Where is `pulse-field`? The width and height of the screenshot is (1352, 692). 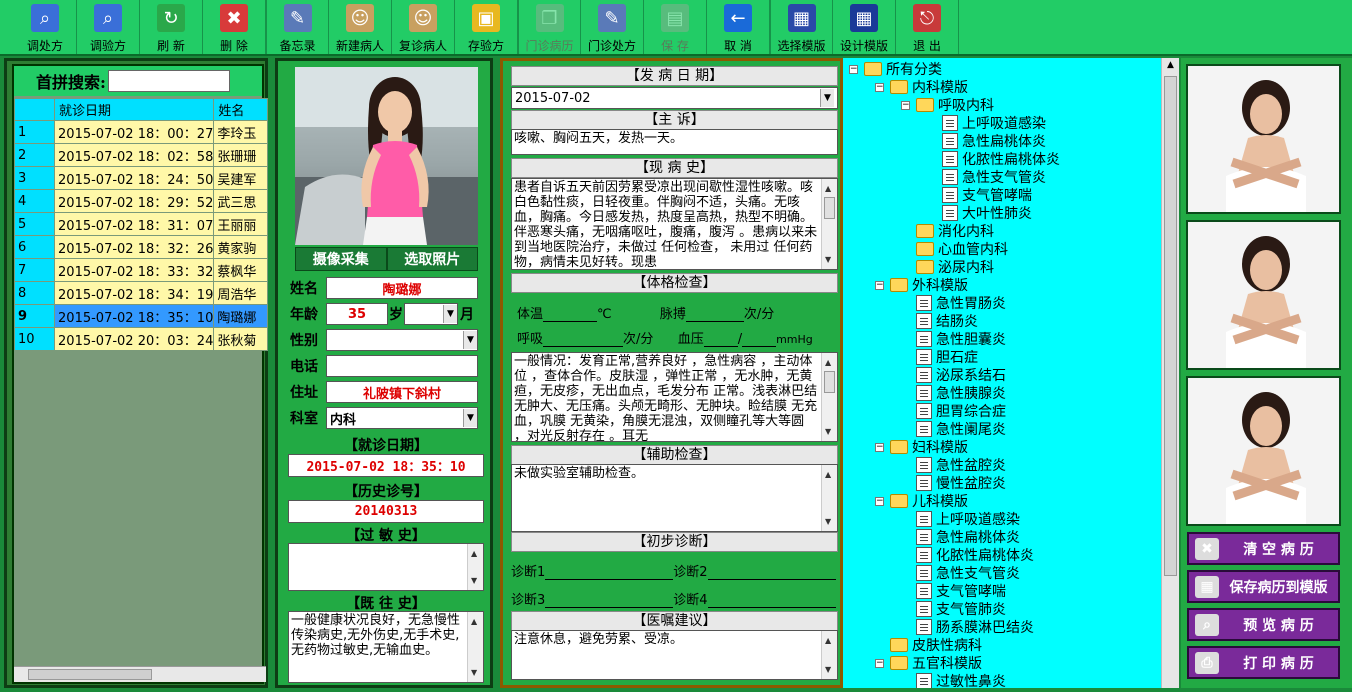
pulse-field is located at coordinates (714, 316).